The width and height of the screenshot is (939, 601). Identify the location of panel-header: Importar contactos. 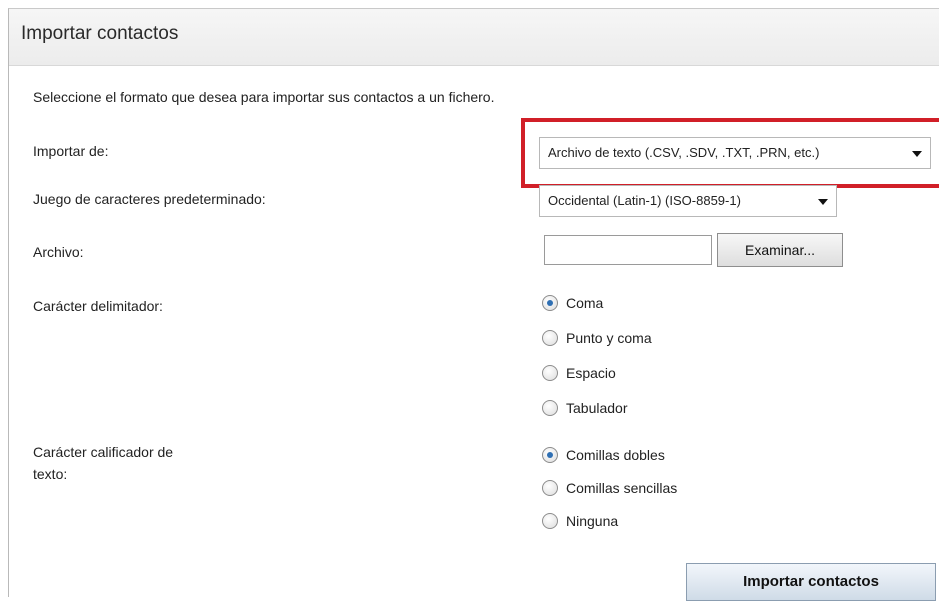
(474, 37).